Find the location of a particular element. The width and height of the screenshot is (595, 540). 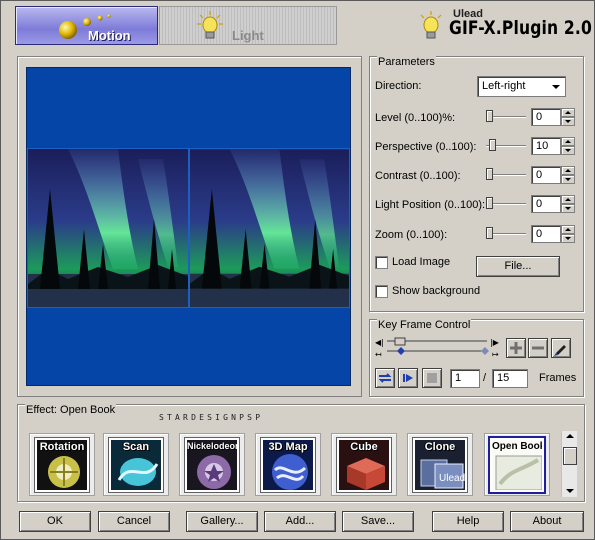

direction-label: Direction: is located at coordinates (398, 86).